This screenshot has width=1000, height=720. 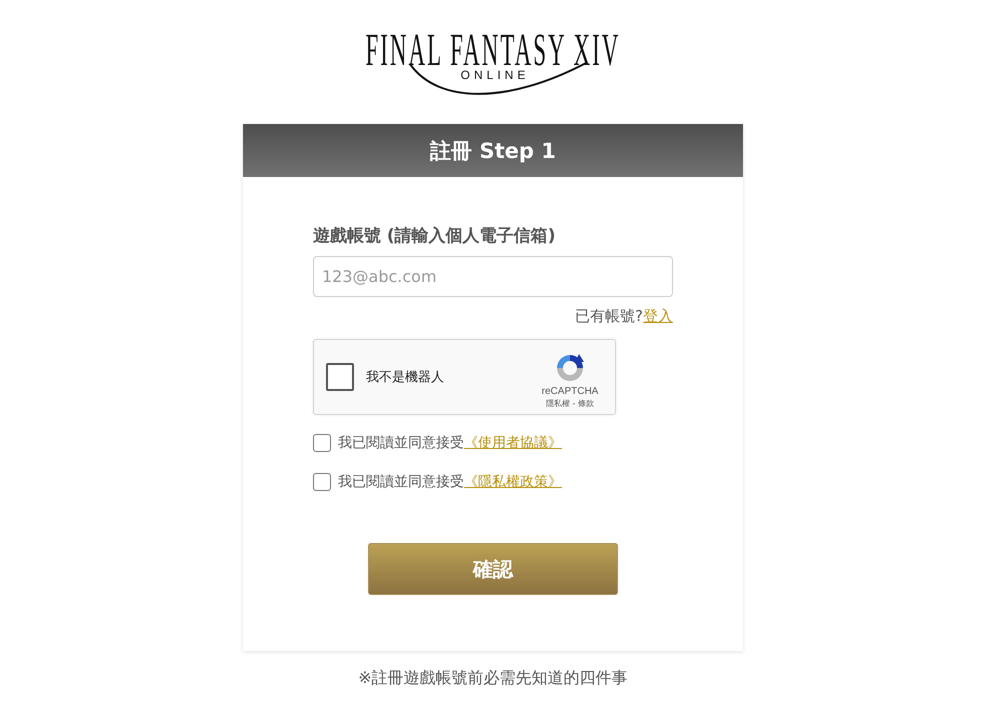 What do you see at coordinates (493, 678) in the screenshot?
I see `footer-note: ※註冊遊戲帳號前必需先知道的四件事` at bounding box center [493, 678].